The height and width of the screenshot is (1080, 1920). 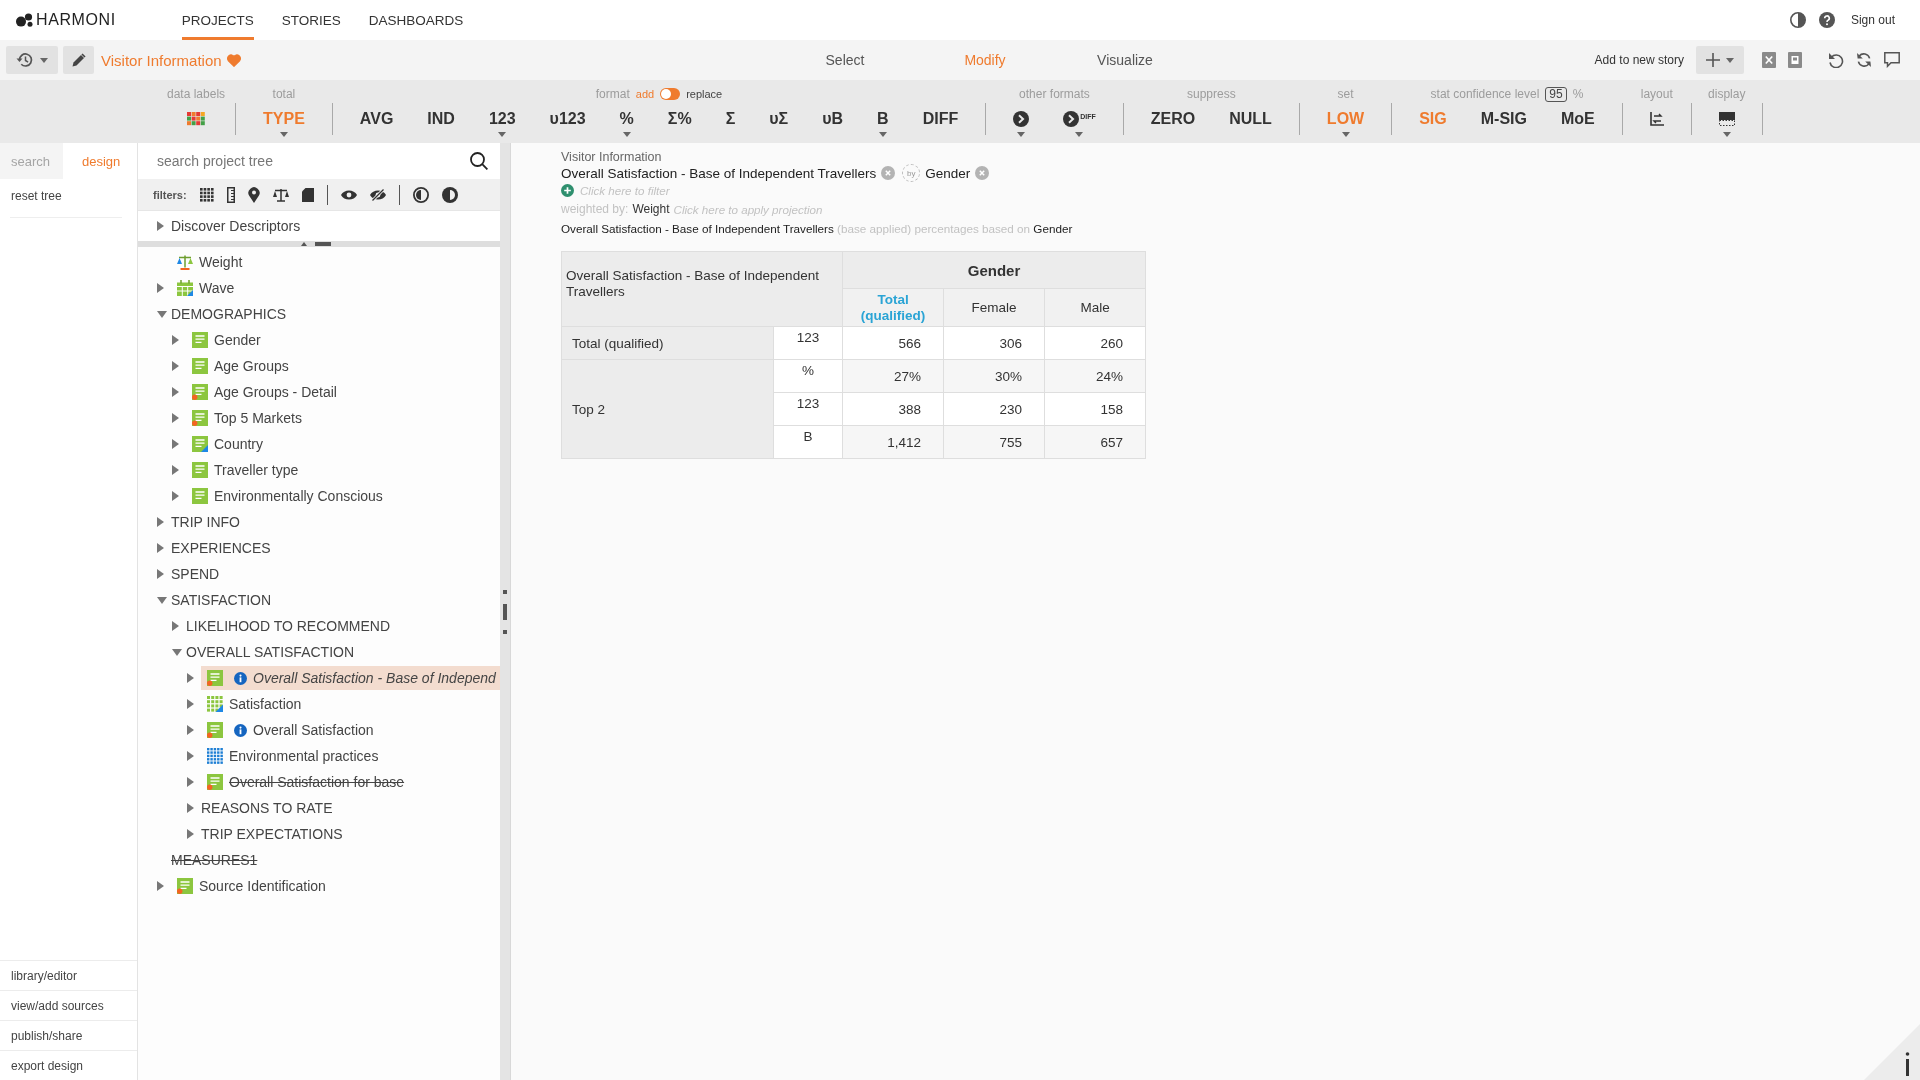 I want to click on resize-handle, so click(x=505, y=611).